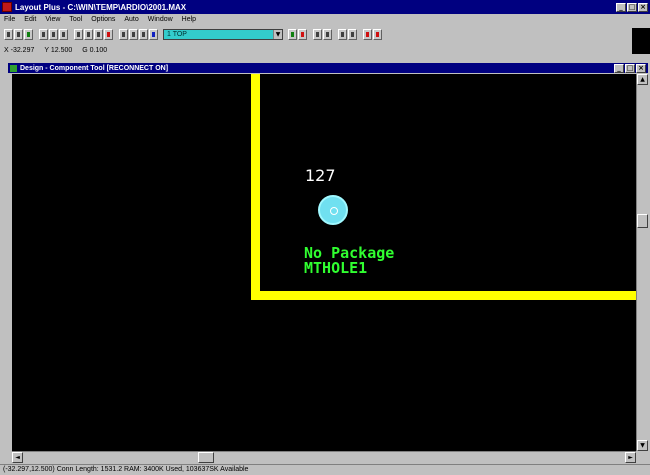 This screenshot has width=650, height=475. What do you see at coordinates (103, 19) in the screenshot?
I see `menu-options: Options` at bounding box center [103, 19].